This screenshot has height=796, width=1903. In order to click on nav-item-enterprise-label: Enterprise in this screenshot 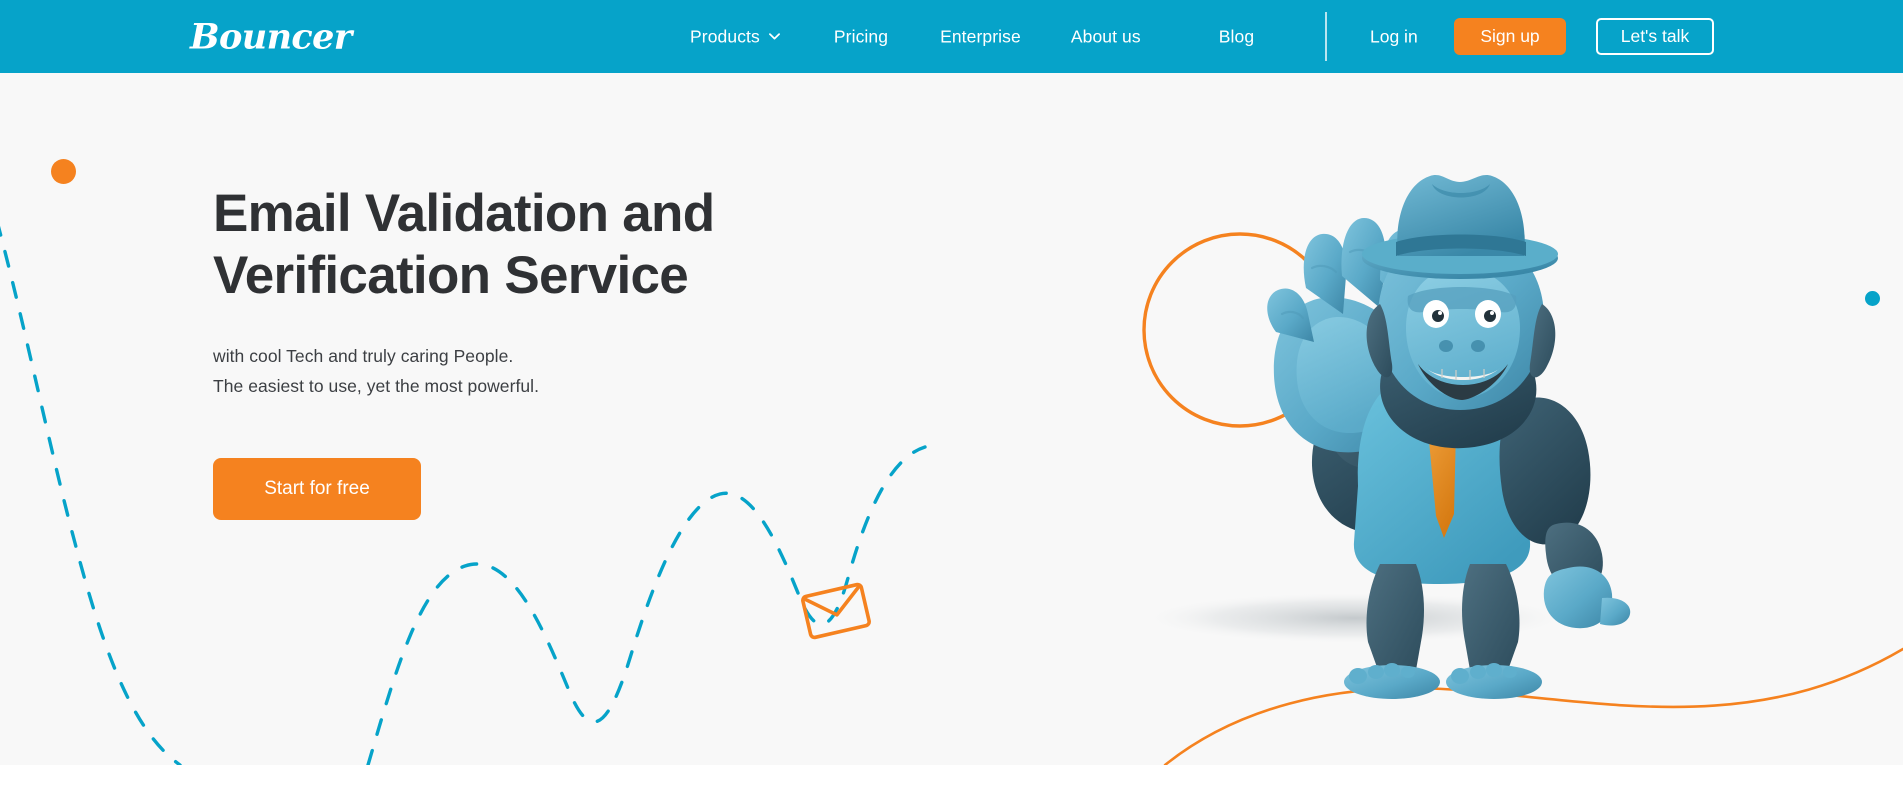, I will do `click(980, 36)`.